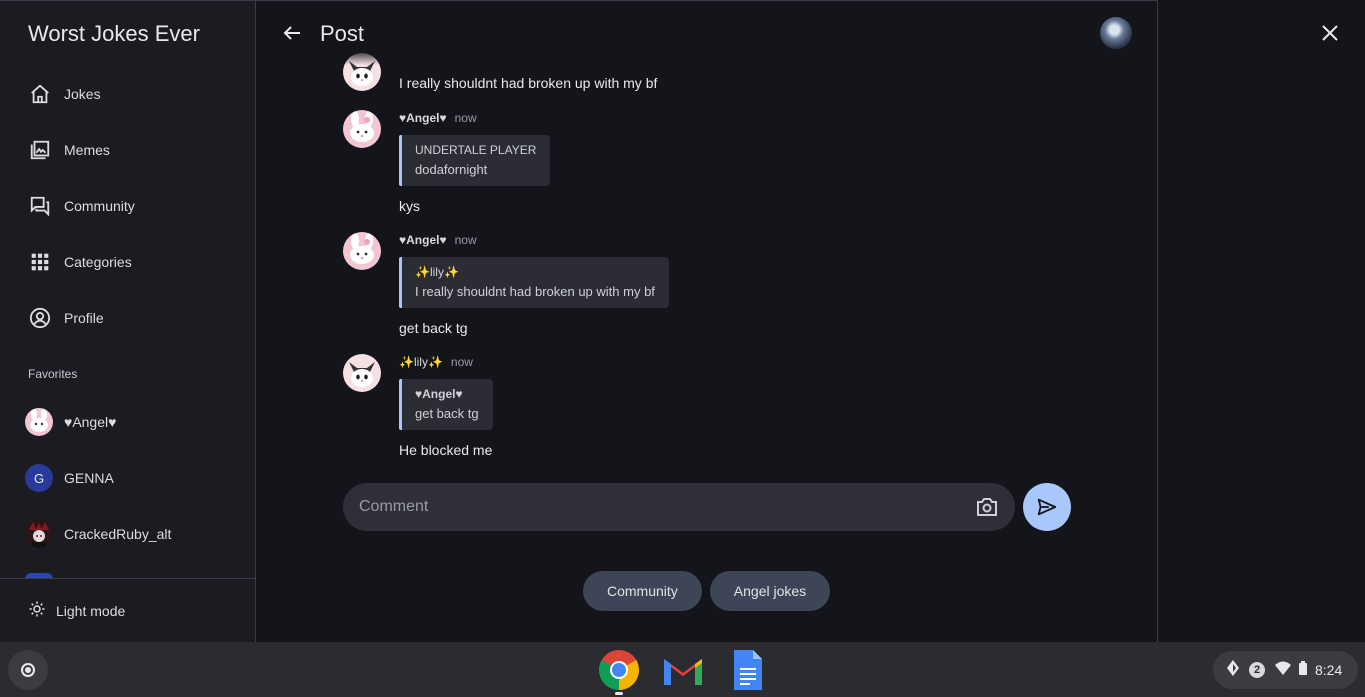 The width and height of the screenshot is (1365, 697). I want to click on launcher-icon, so click(28, 670).